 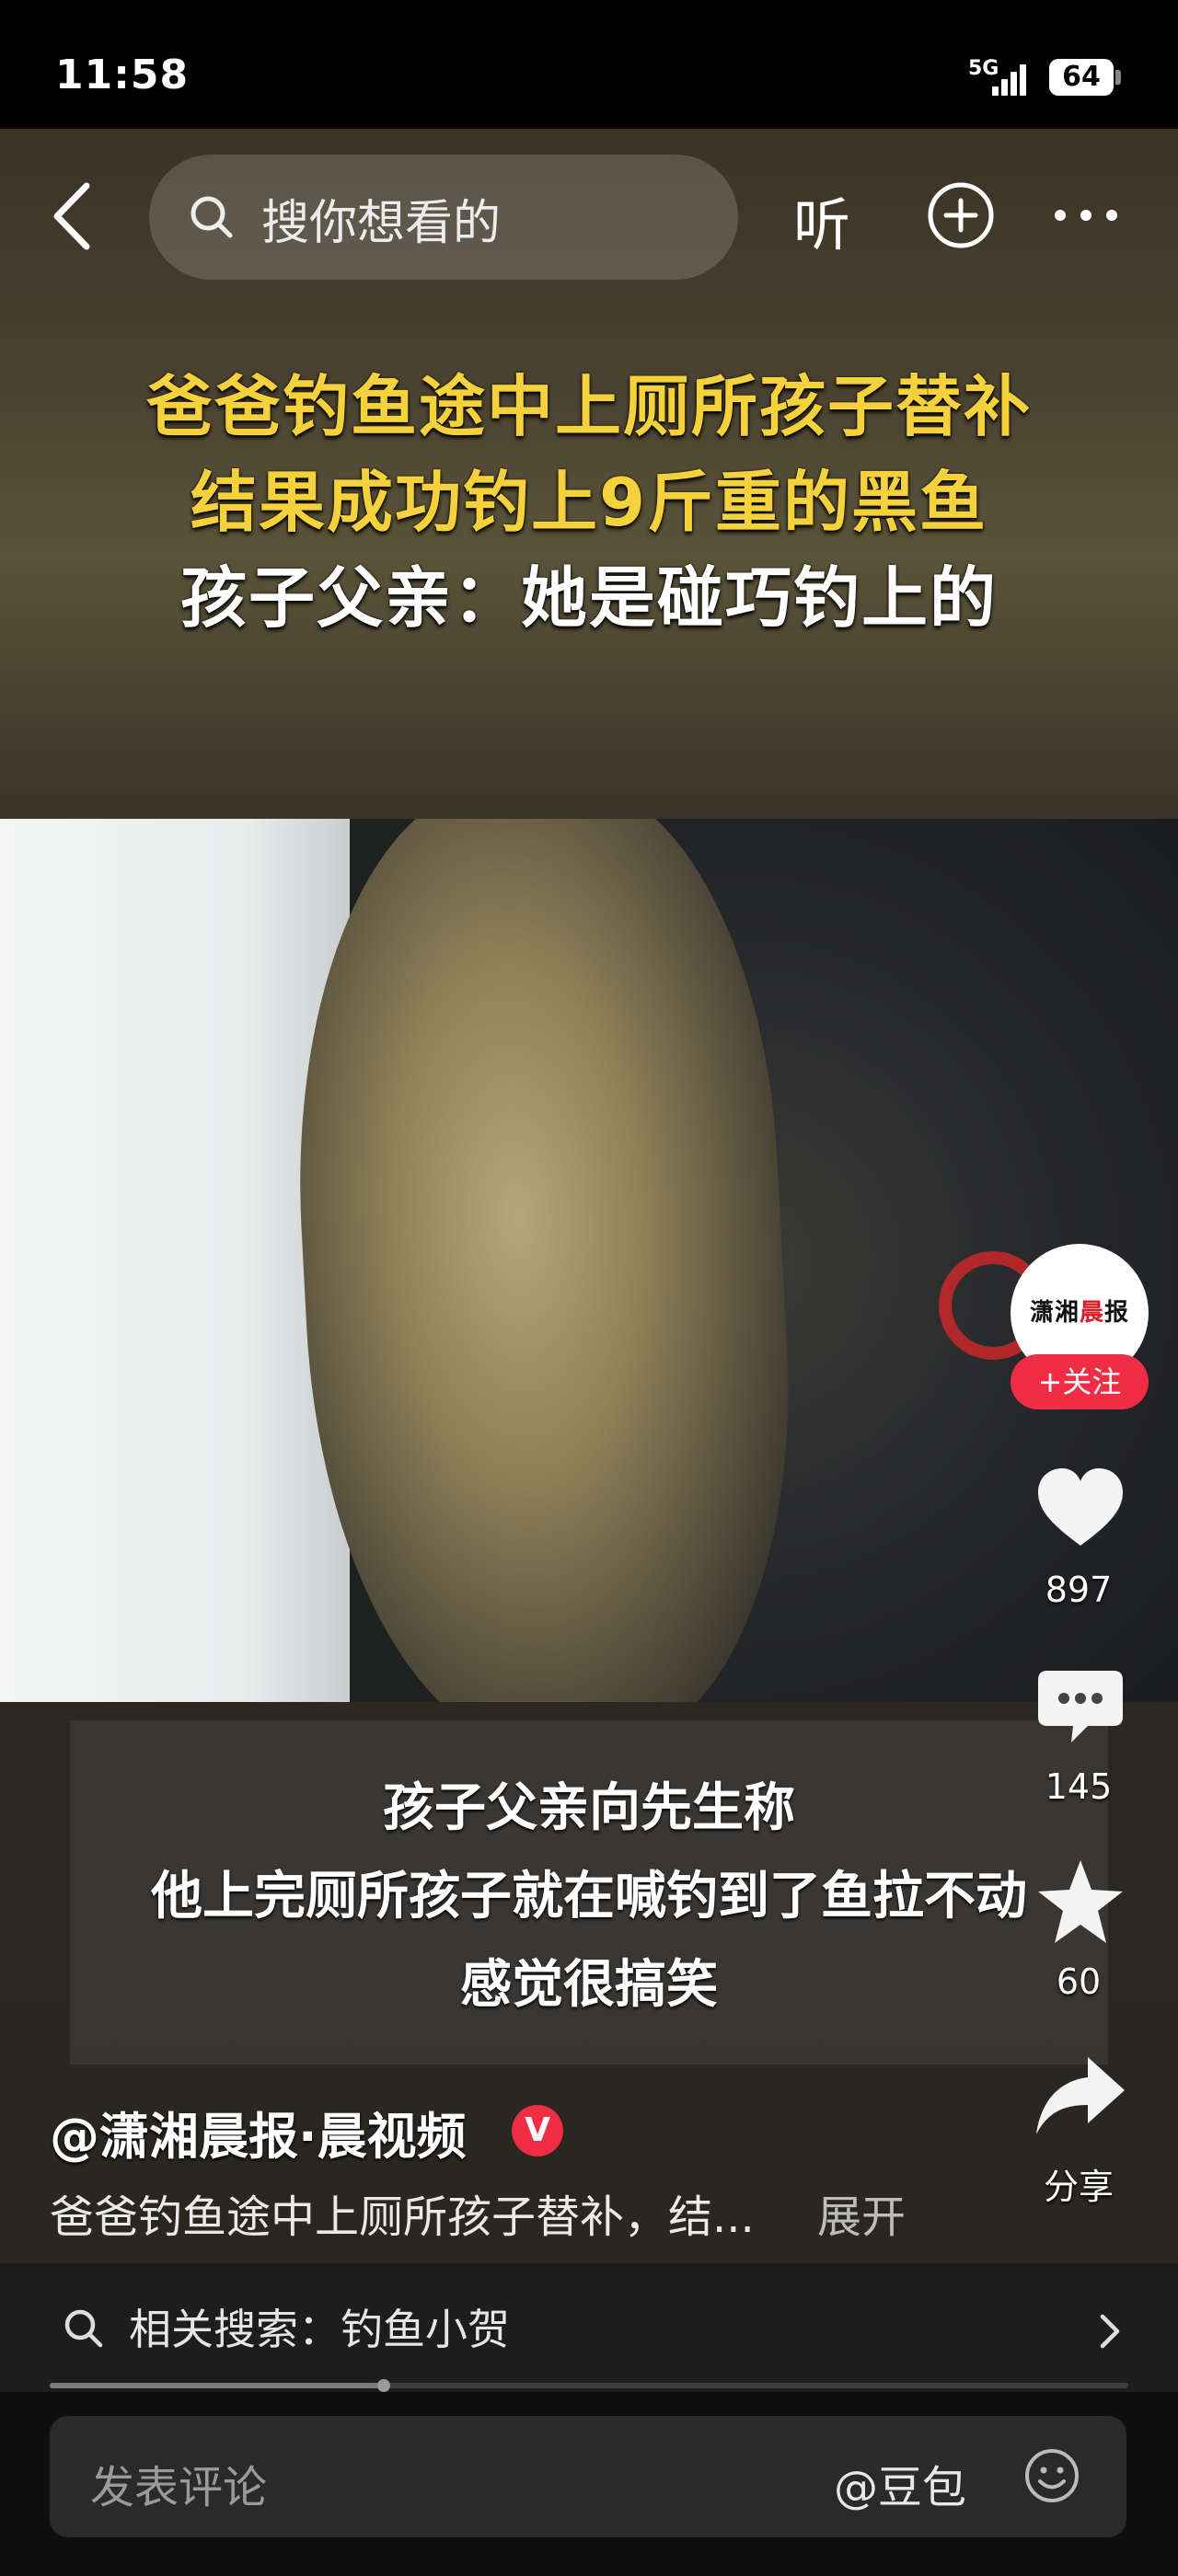 I want to click on video-title-line: 结果成功钓上9斤重的黑鱼, so click(x=589, y=502).